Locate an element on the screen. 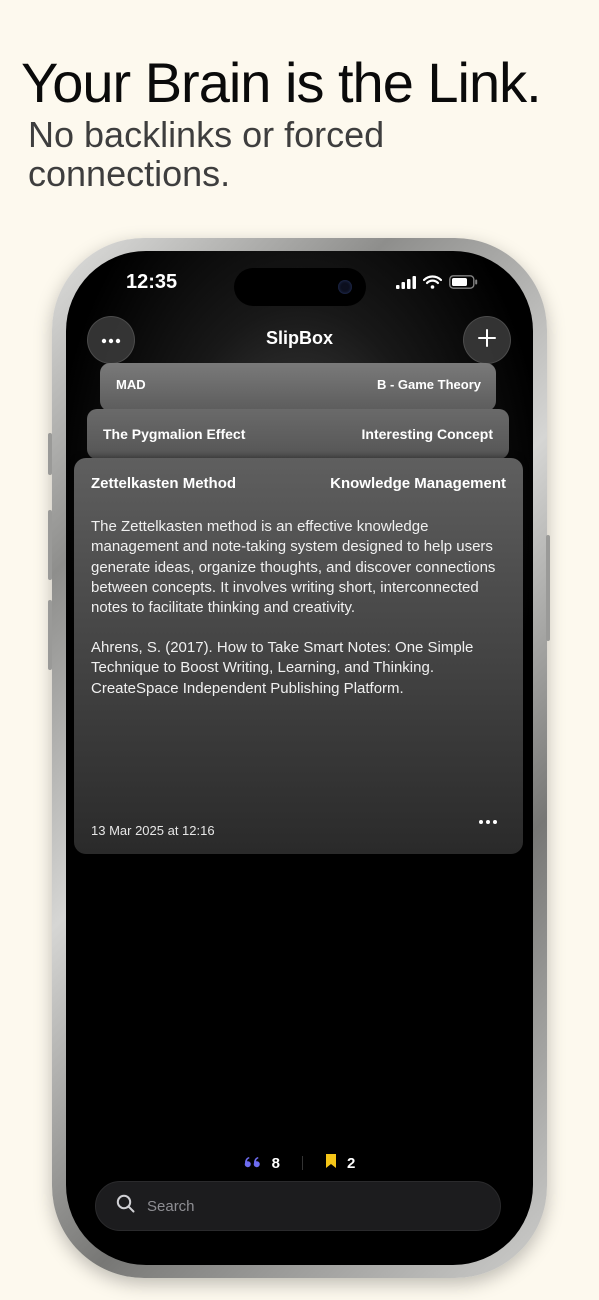  search-icon is located at coordinates (125, 1206).